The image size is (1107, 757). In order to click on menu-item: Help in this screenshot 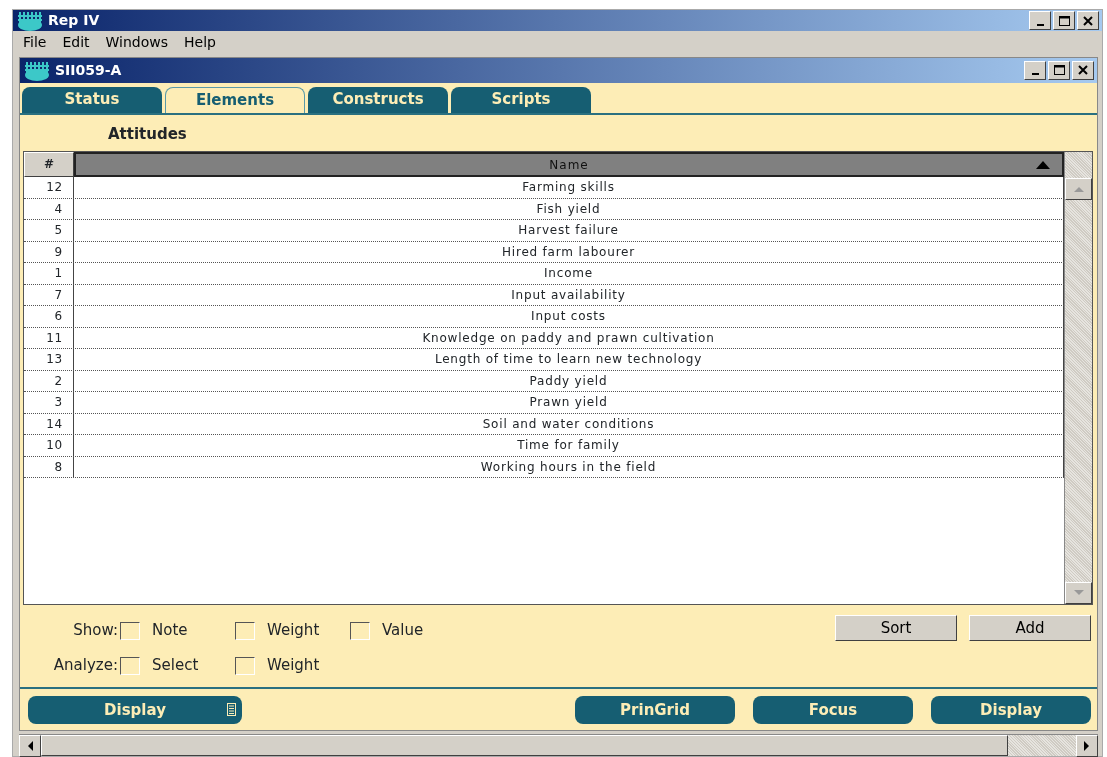, I will do `click(200, 42)`.